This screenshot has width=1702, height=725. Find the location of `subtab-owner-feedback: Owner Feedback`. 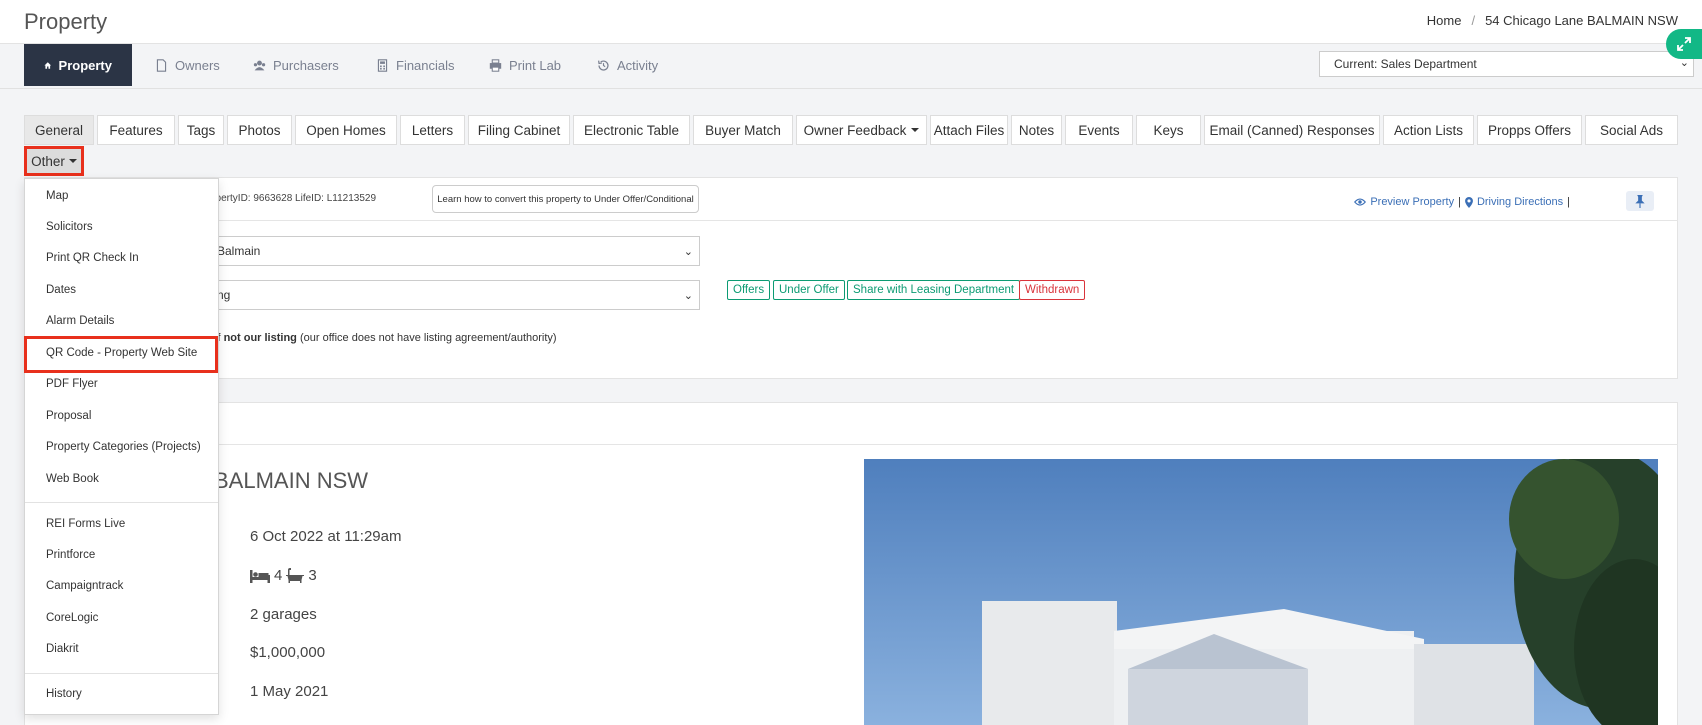

subtab-owner-feedback: Owner Feedback is located at coordinates (861, 130).